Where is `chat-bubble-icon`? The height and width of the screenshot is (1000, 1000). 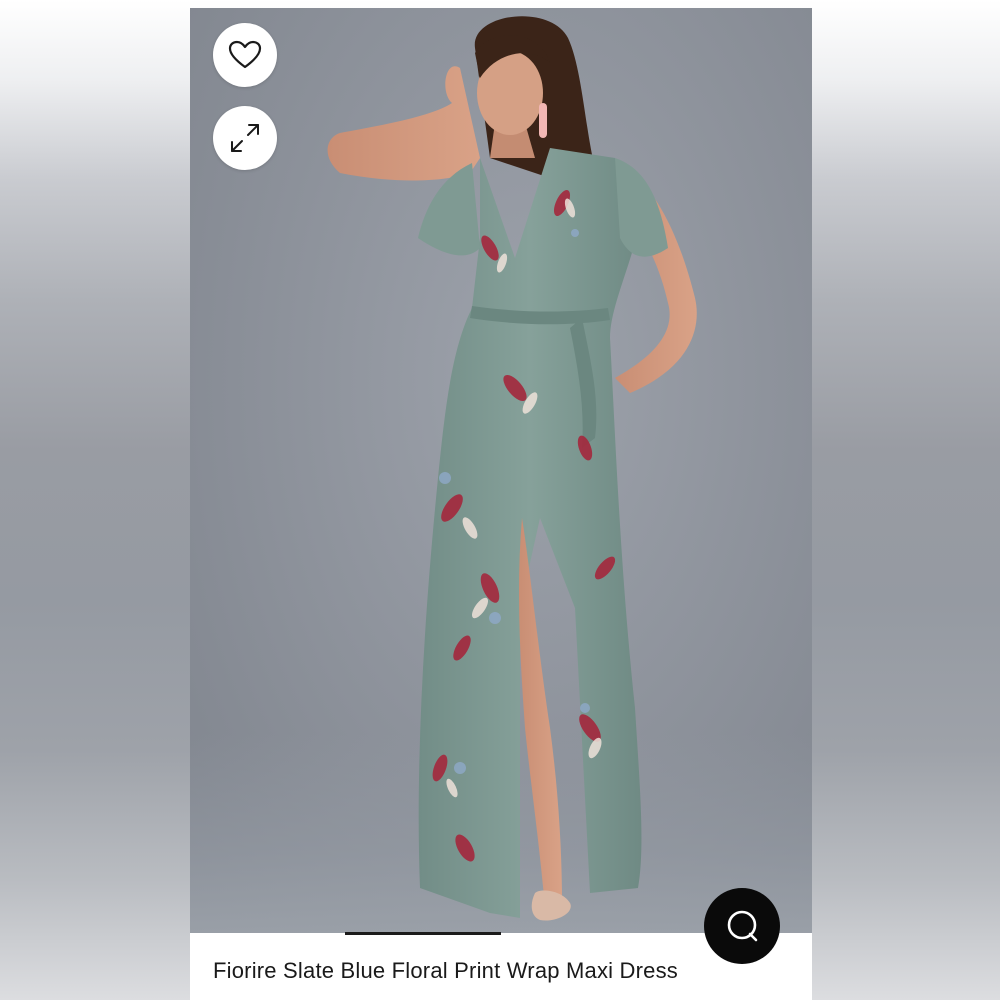 chat-bubble-icon is located at coordinates (742, 926).